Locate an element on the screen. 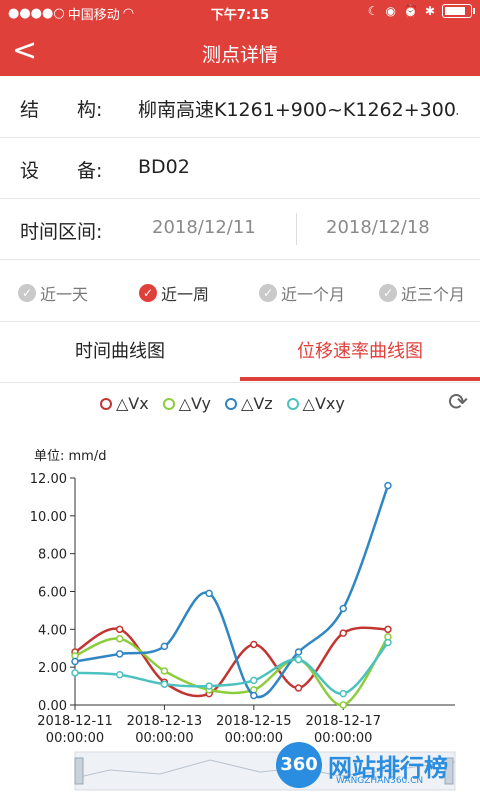  y-tick-label: 12.00 is located at coordinates (48, 479).